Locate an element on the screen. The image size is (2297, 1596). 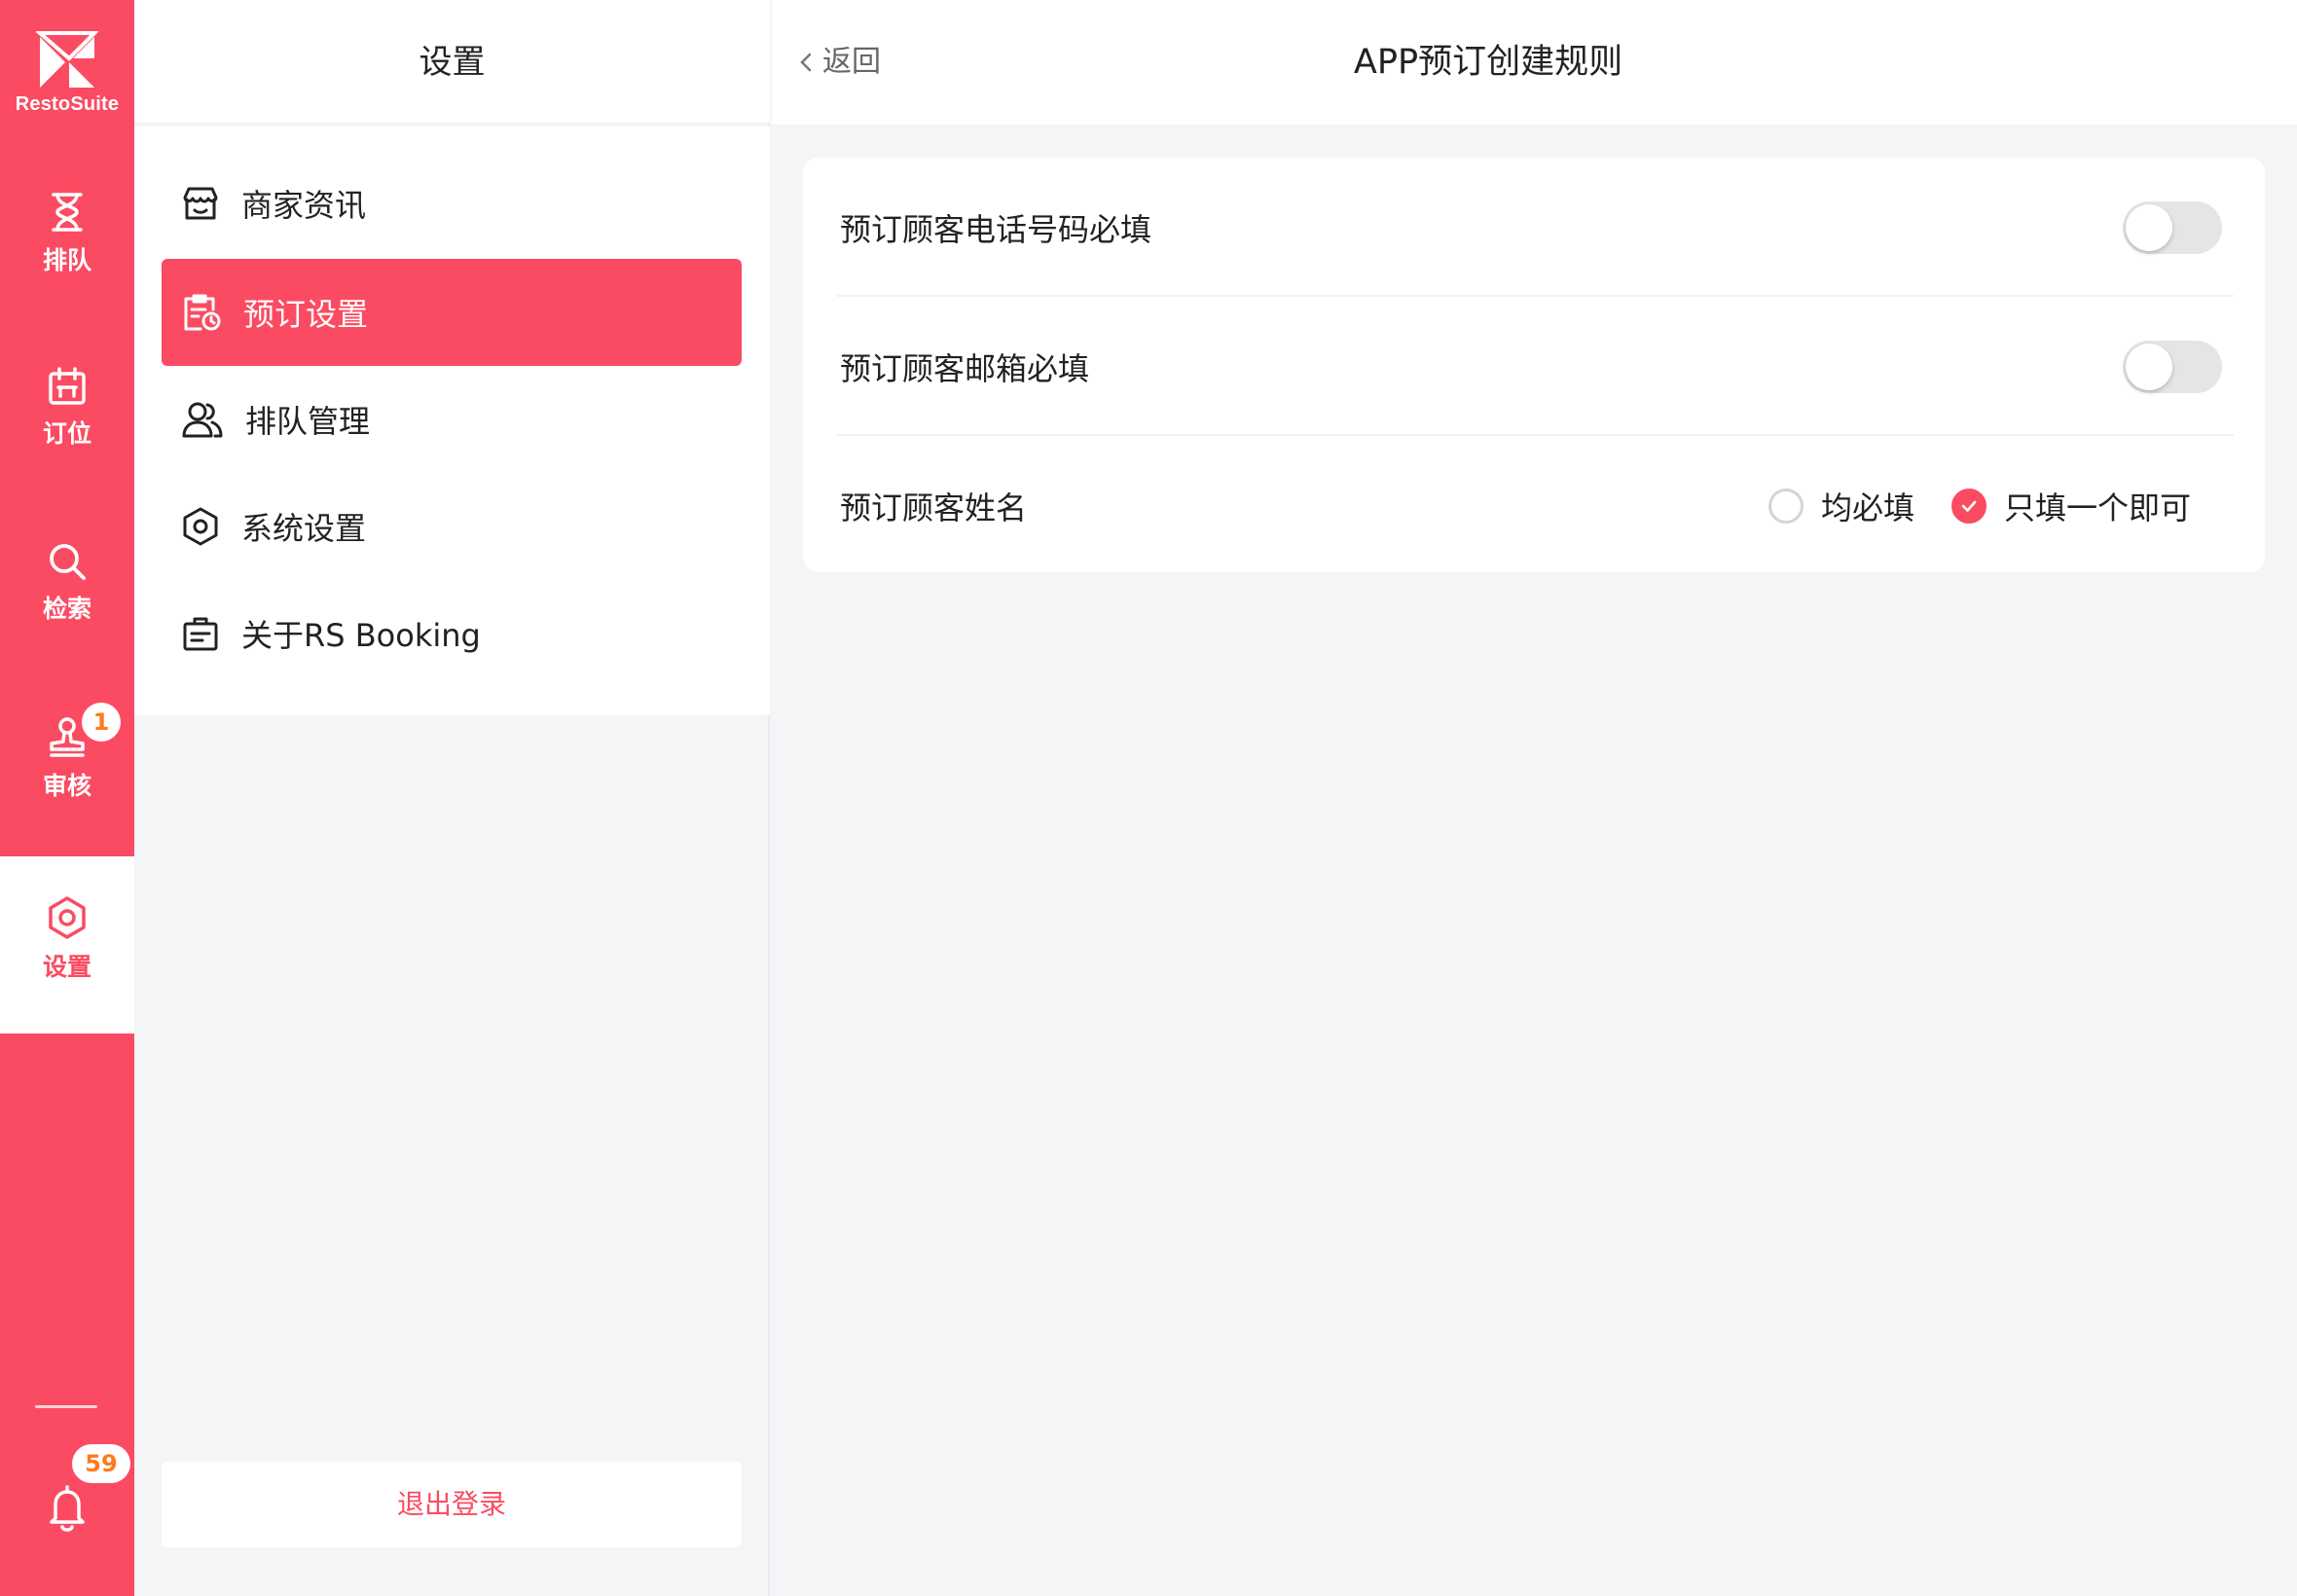
info-board-icon is located at coordinates (201, 634).